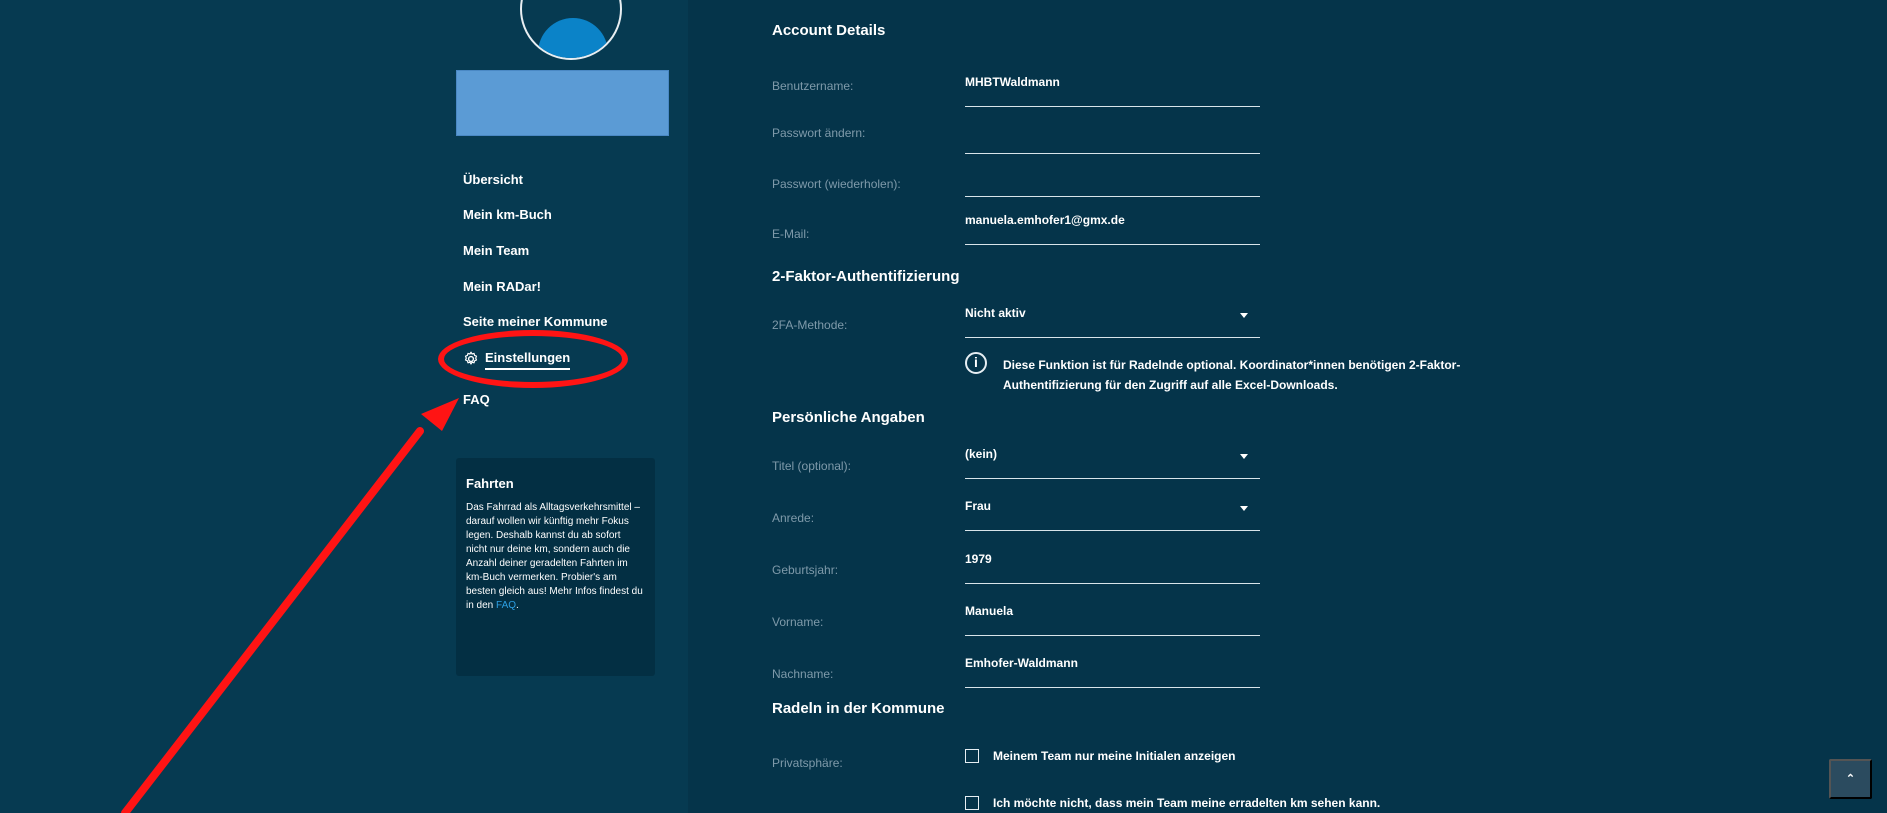 The width and height of the screenshot is (1887, 813). What do you see at coordinates (791, 234) in the screenshot?
I see `label-email: E-Mail:` at bounding box center [791, 234].